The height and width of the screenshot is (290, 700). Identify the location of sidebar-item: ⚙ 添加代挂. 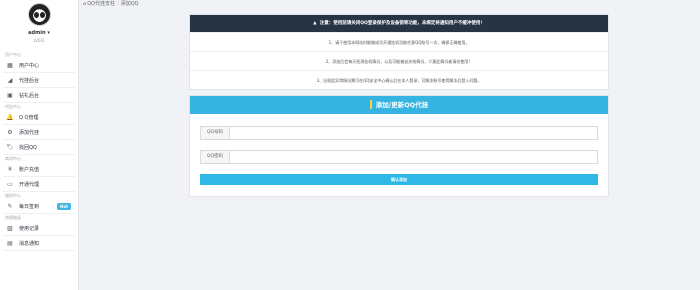
(39, 132).